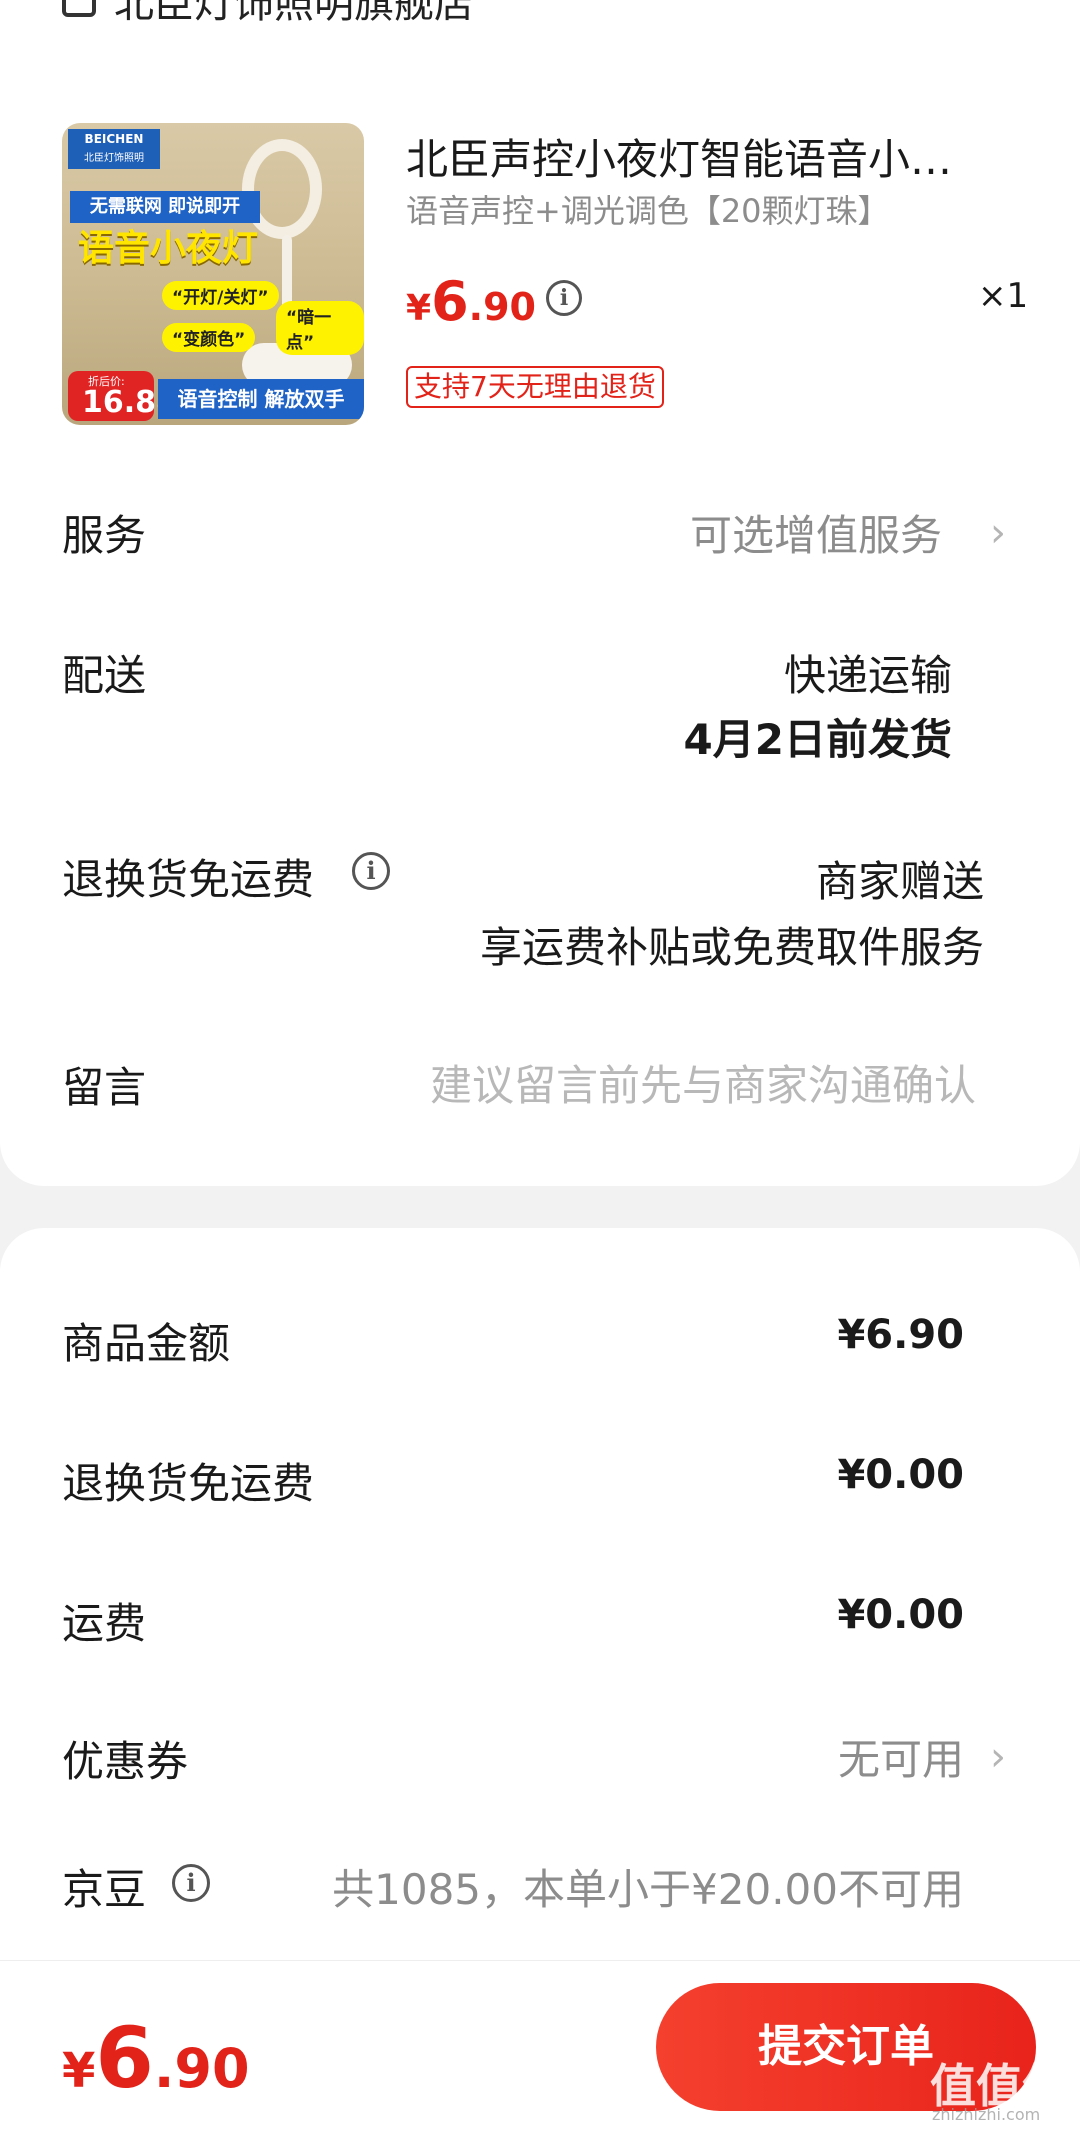  What do you see at coordinates (320, 328) in the screenshot?
I see `product-image-tag: “暗一点”` at bounding box center [320, 328].